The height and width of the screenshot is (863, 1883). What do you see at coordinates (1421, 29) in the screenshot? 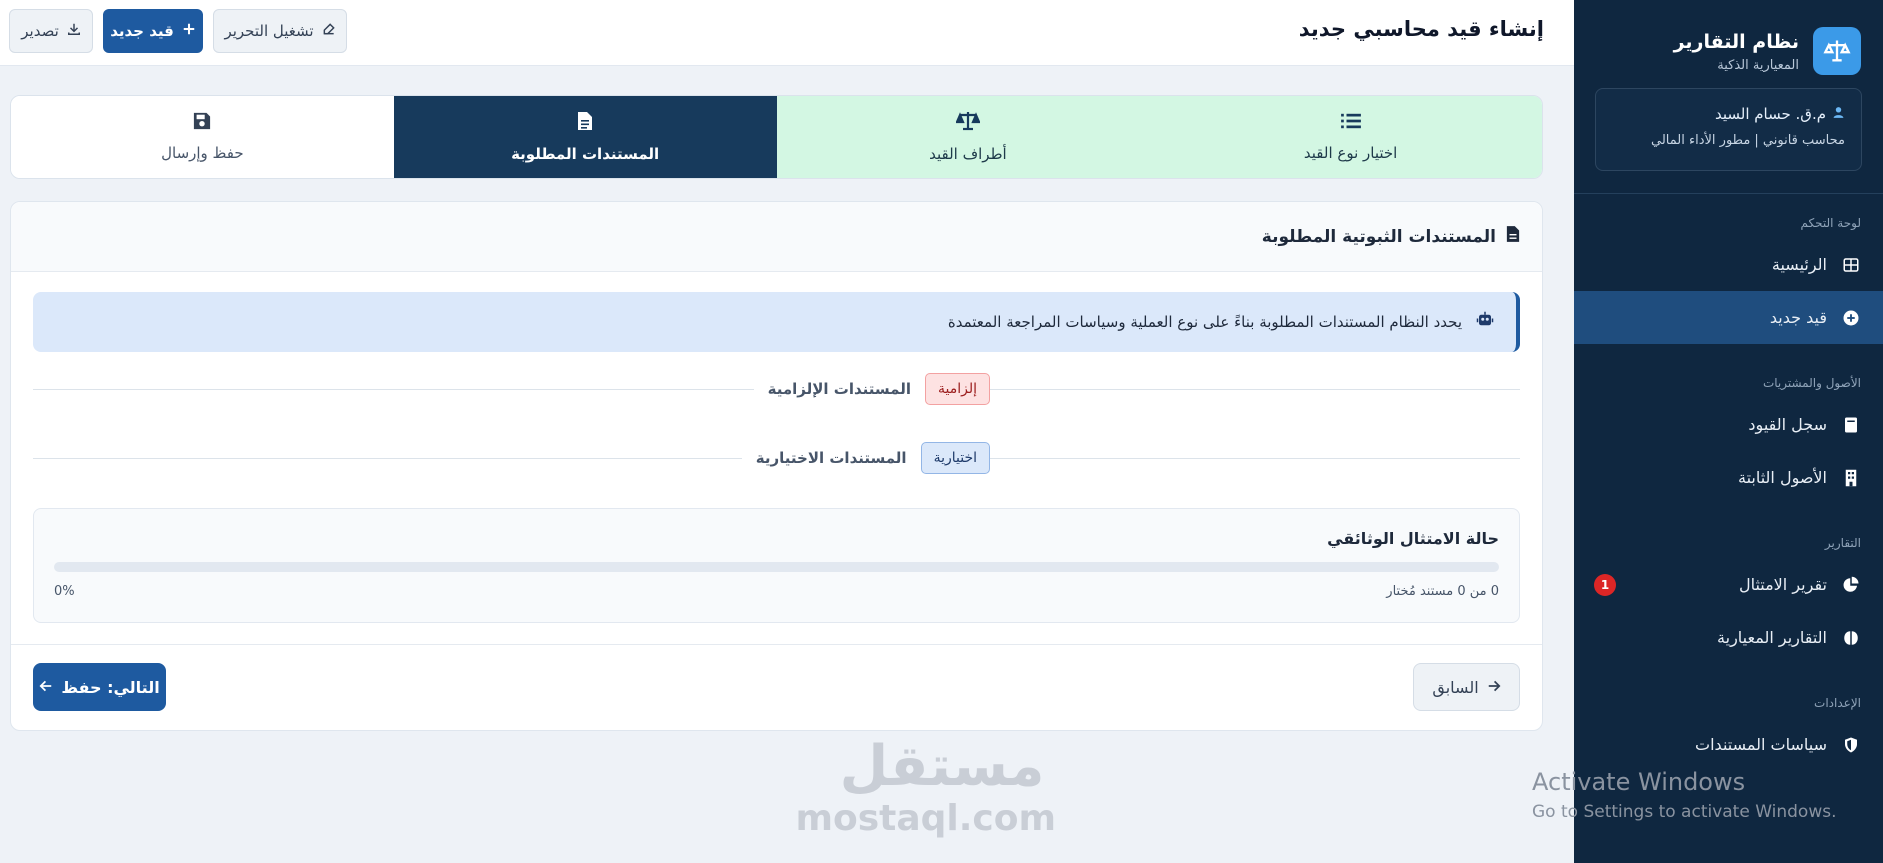
I see `page-title: إنشاء قيد محاسبي جديد` at bounding box center [1421, 29].